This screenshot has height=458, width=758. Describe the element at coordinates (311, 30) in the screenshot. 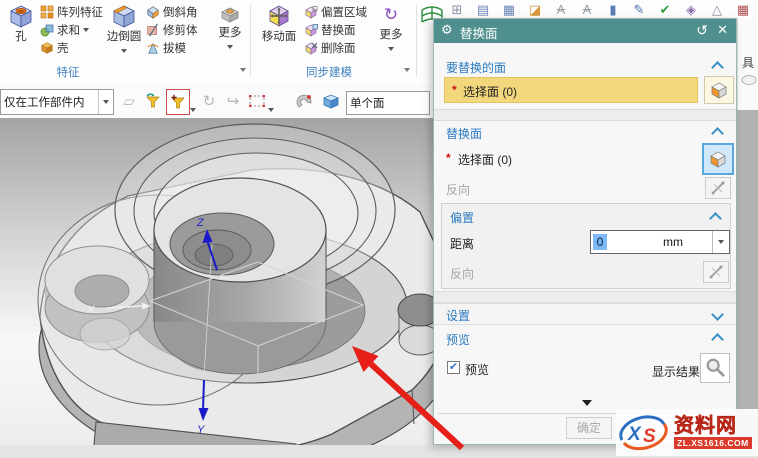

I see `replace-face-icon` at that location.